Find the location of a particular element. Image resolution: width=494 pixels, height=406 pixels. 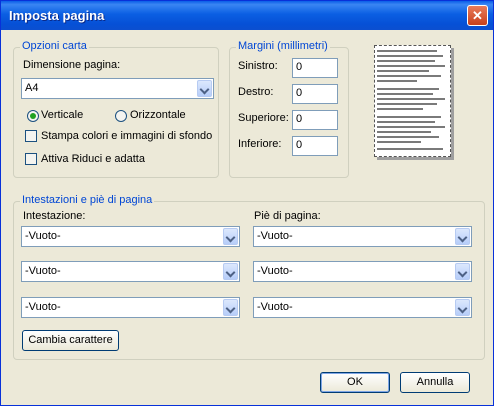

print-background-label: Stampa colori e immagini di sfondo is located at coordinates (126, 136).